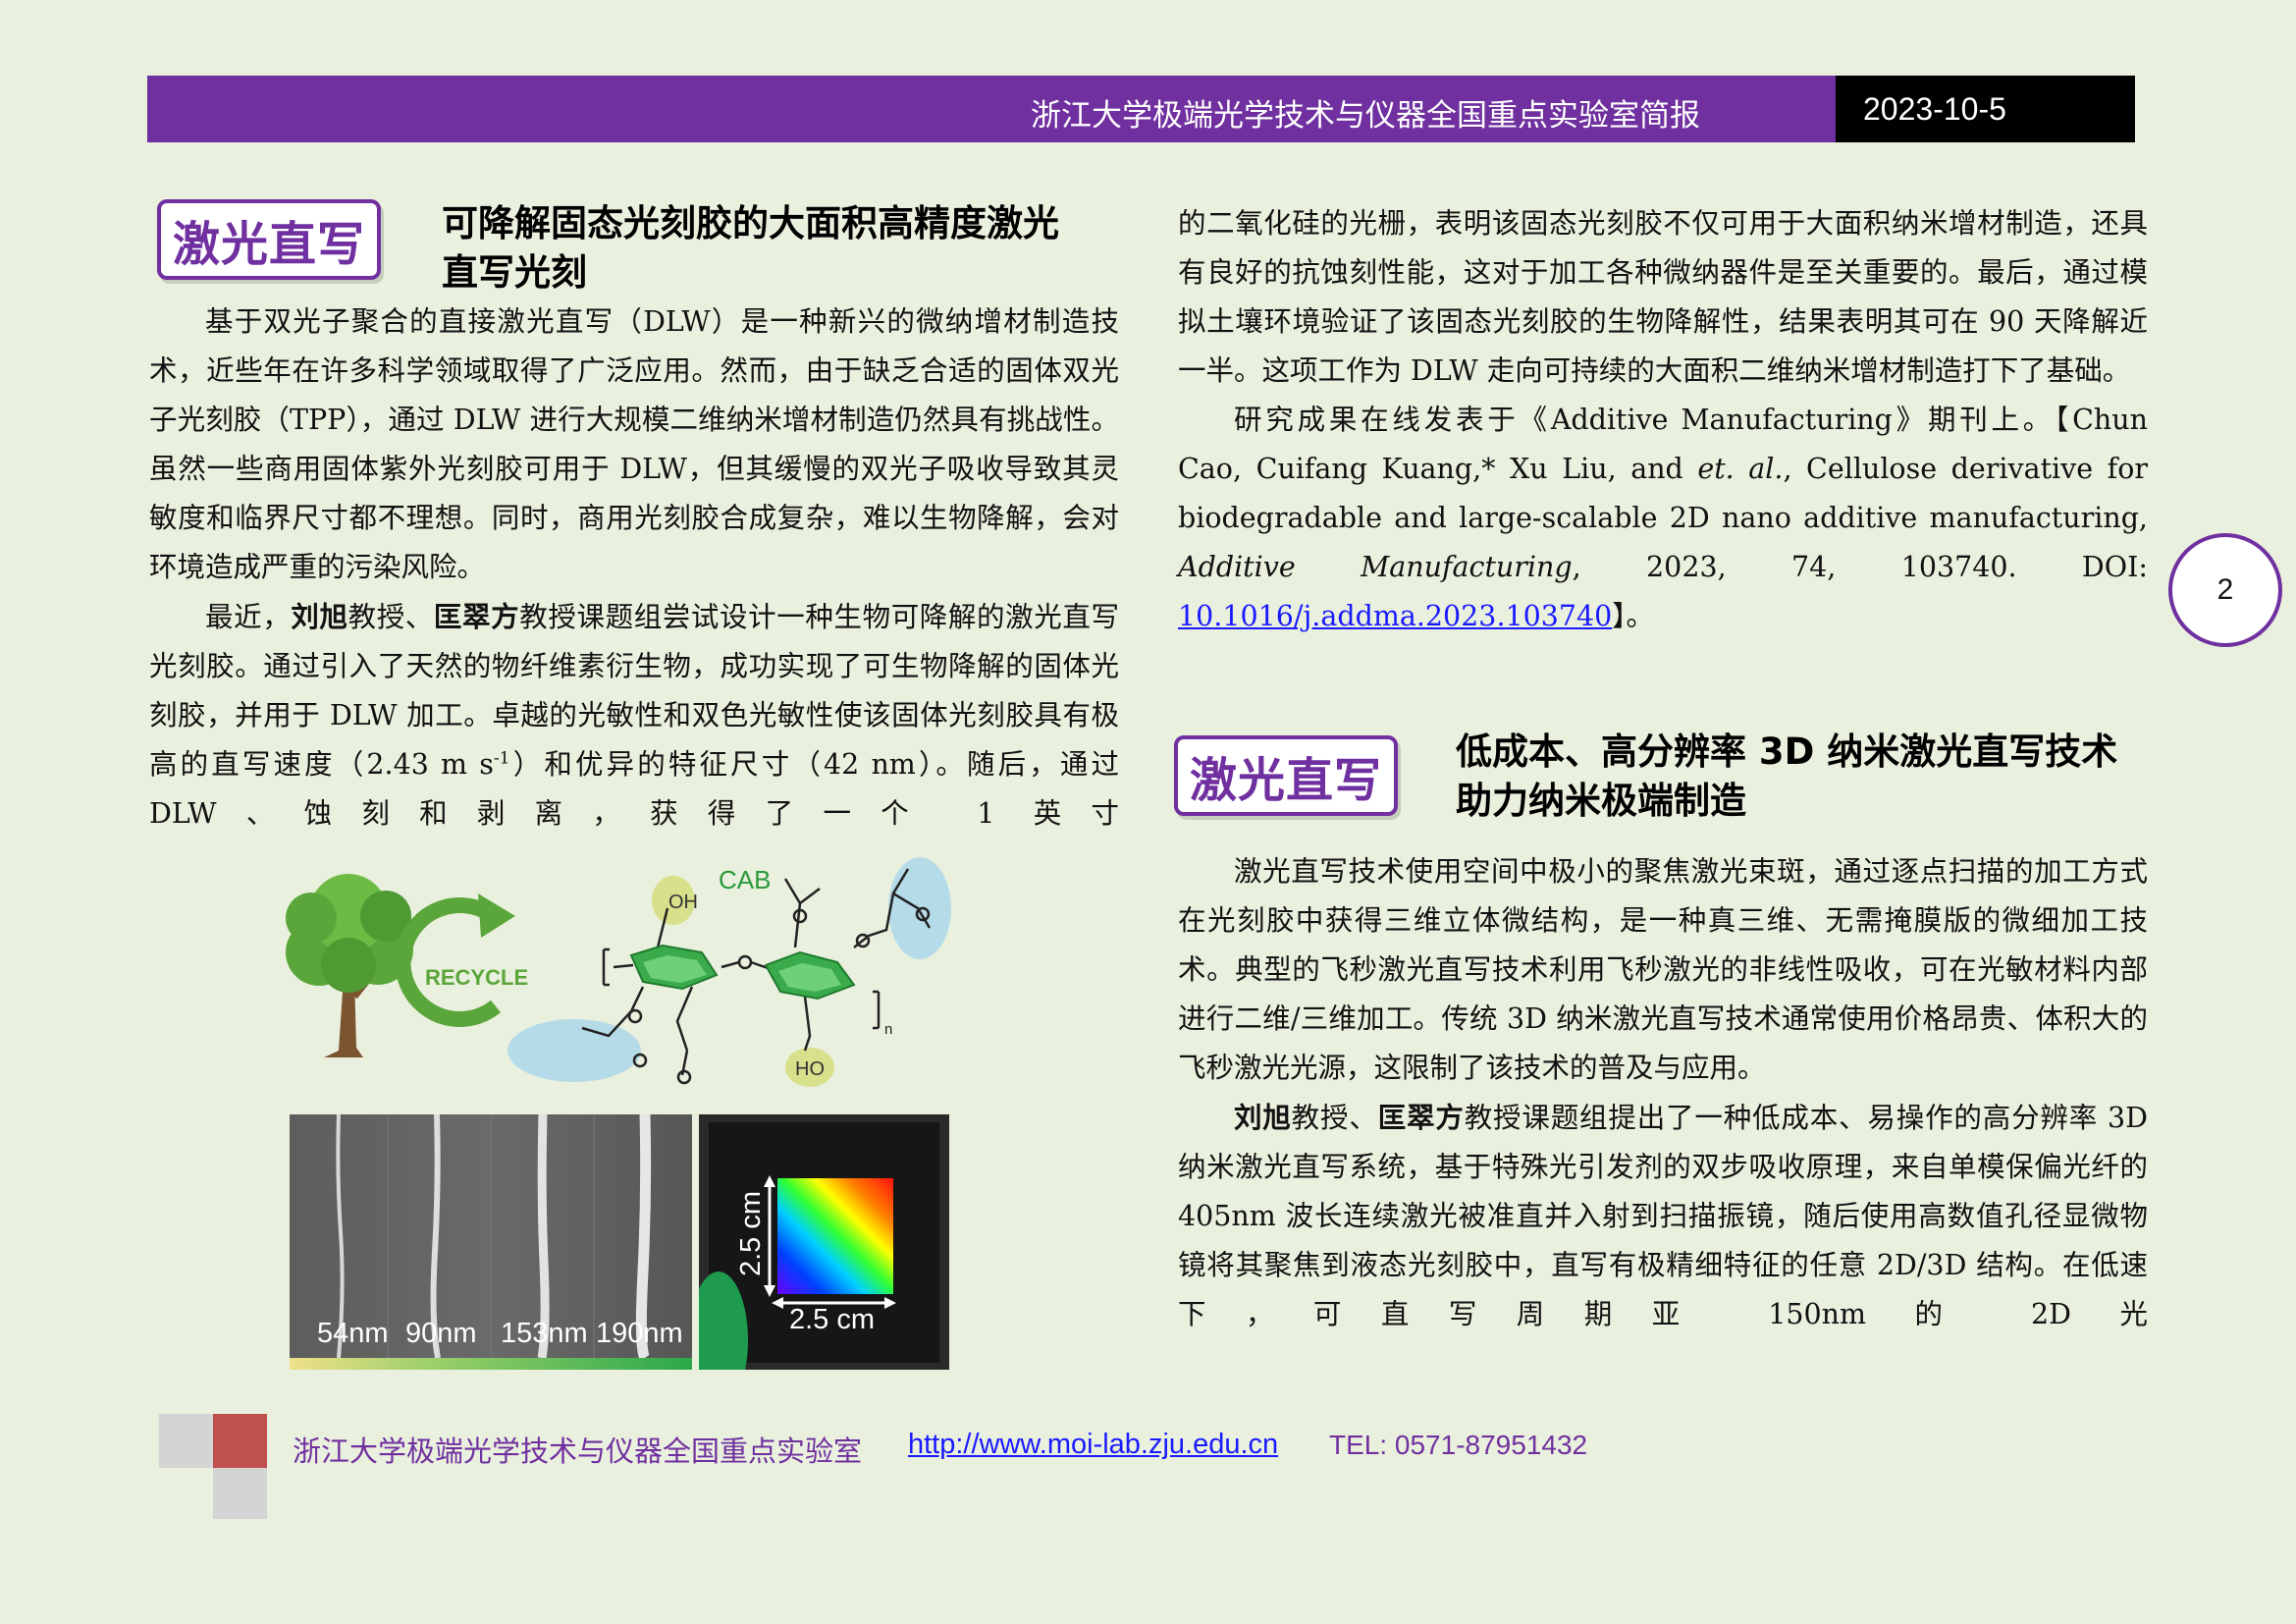  Describe the element at coordinates (1601, 801) in the screenshot. I see `article-title-line: 助力纳米极端制造` at that location.